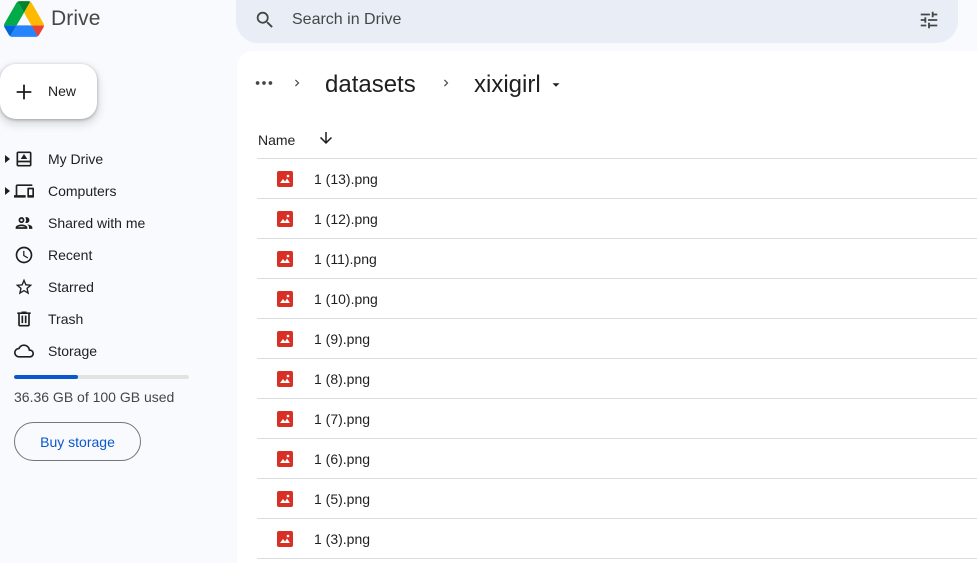 This screenshot has width=977, height=563. I want to click on file-row: 1 (8).png, so click(617, 379).